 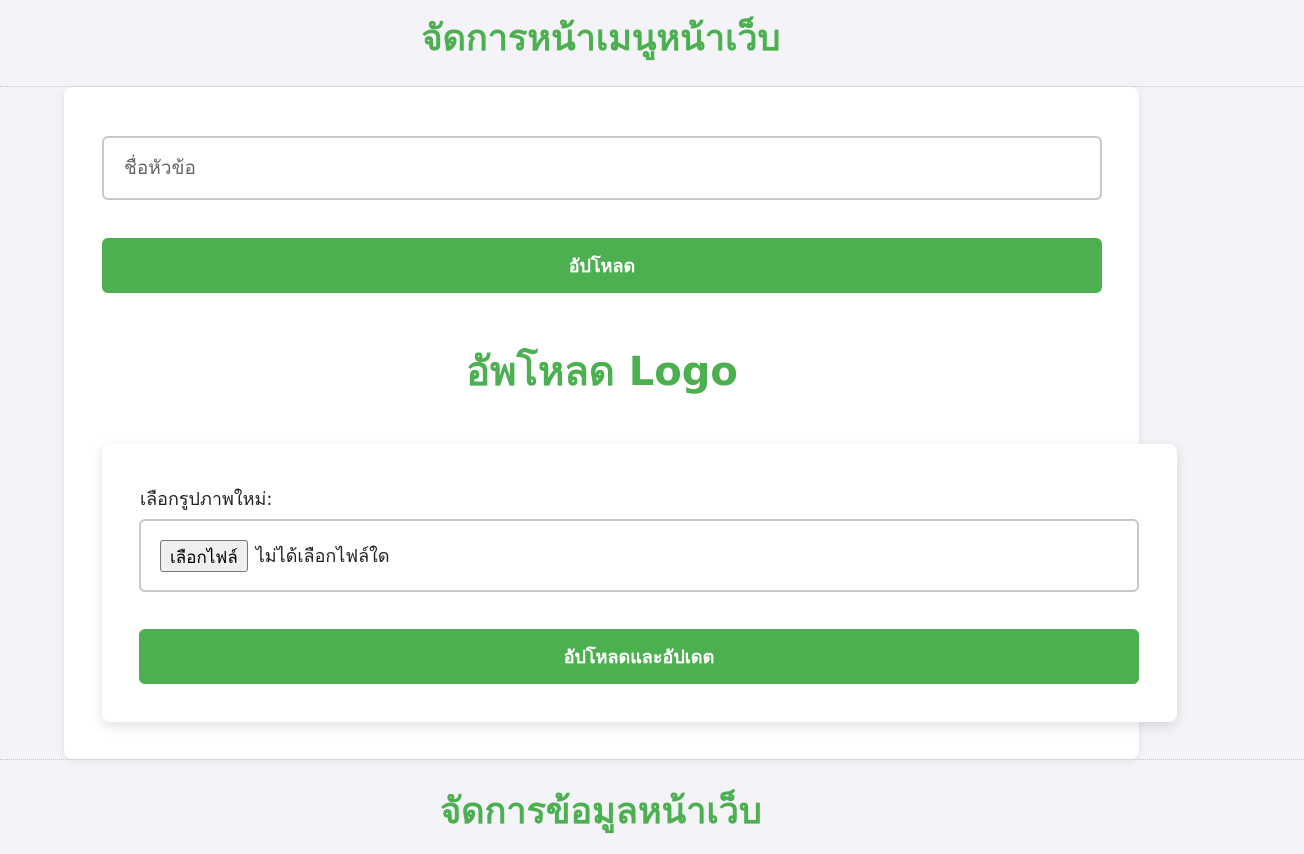 I want to click on file-label: เลือกรูปภาพใหม่:, so click(x=206, y=499).